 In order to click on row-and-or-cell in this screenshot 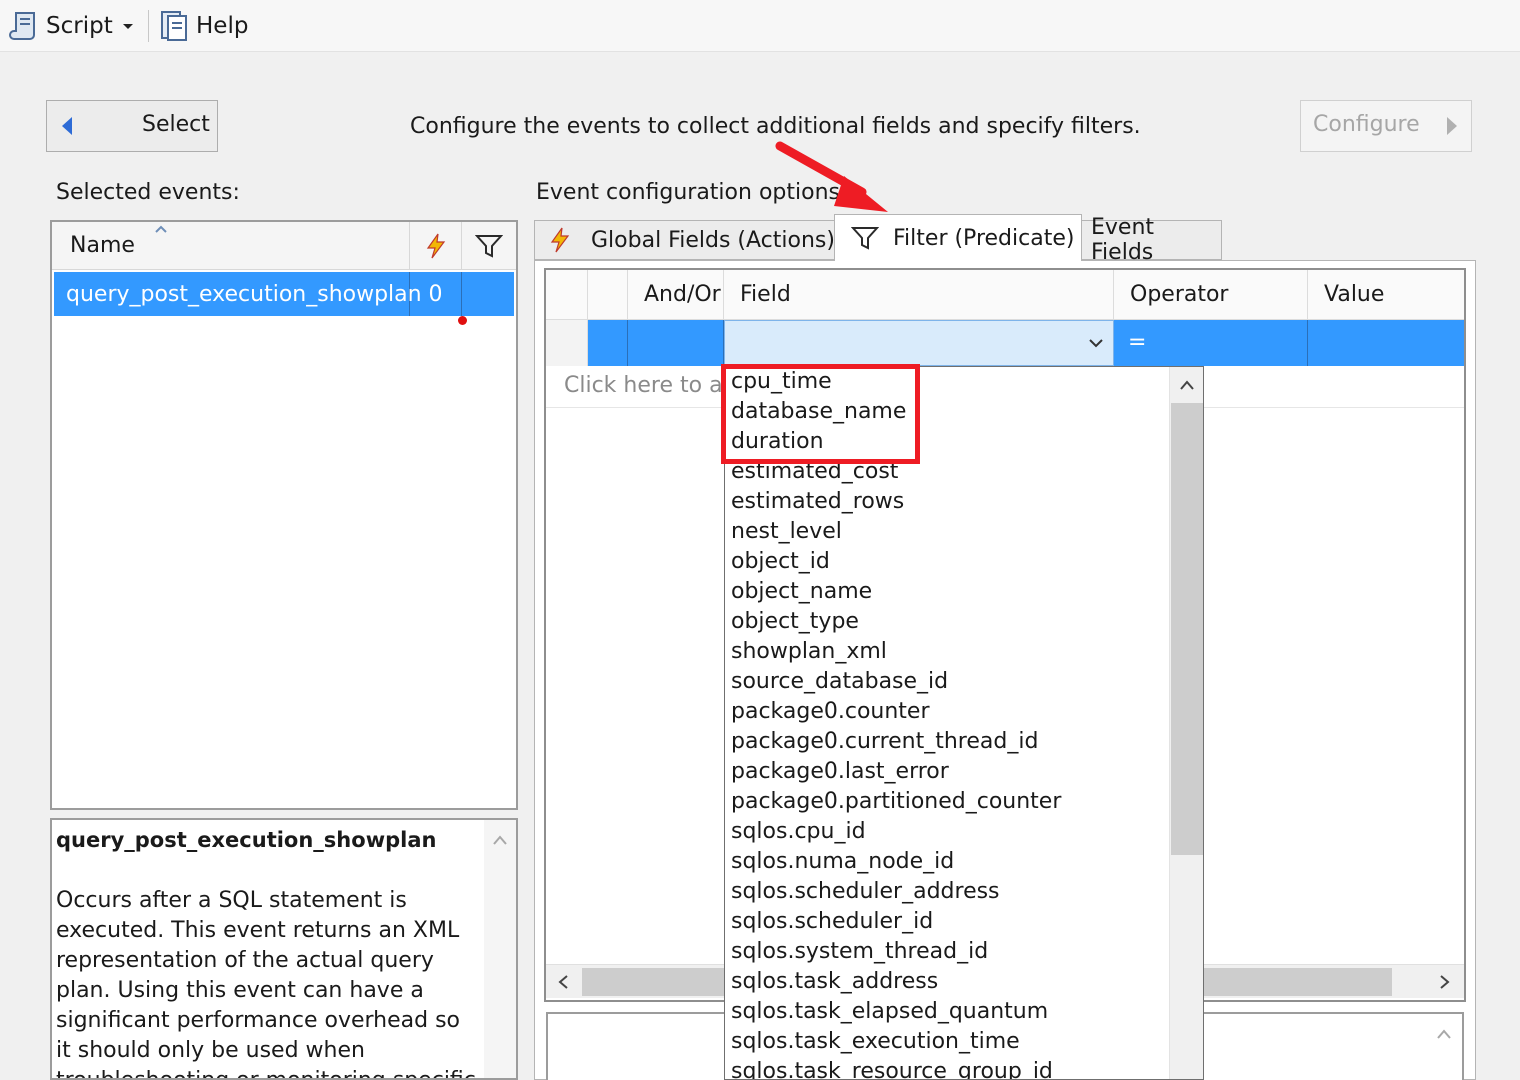, I will do `click(676, 343)`.